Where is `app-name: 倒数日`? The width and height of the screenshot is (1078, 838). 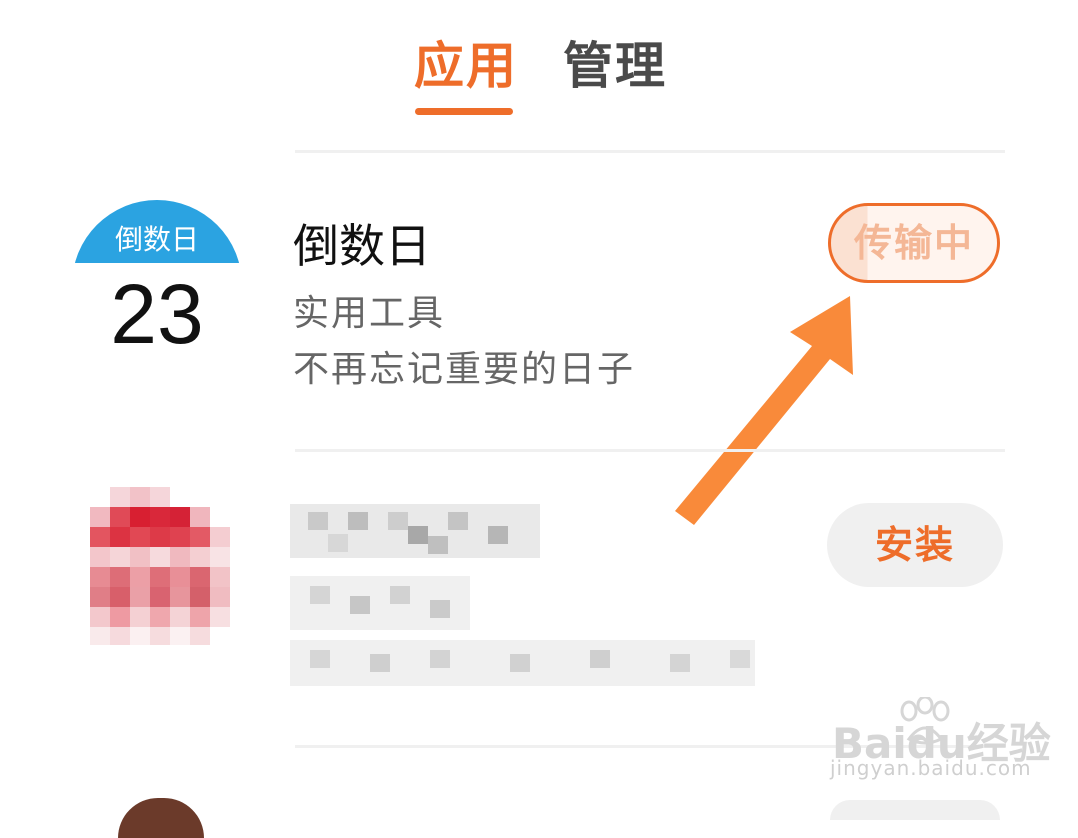 app-name: 倒数日 is located at coordinates (362, 246).